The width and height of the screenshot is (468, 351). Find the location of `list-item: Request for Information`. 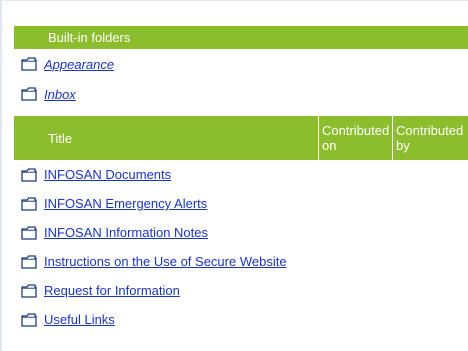

list-item: Request for Information is located at coordinates (241, 290).